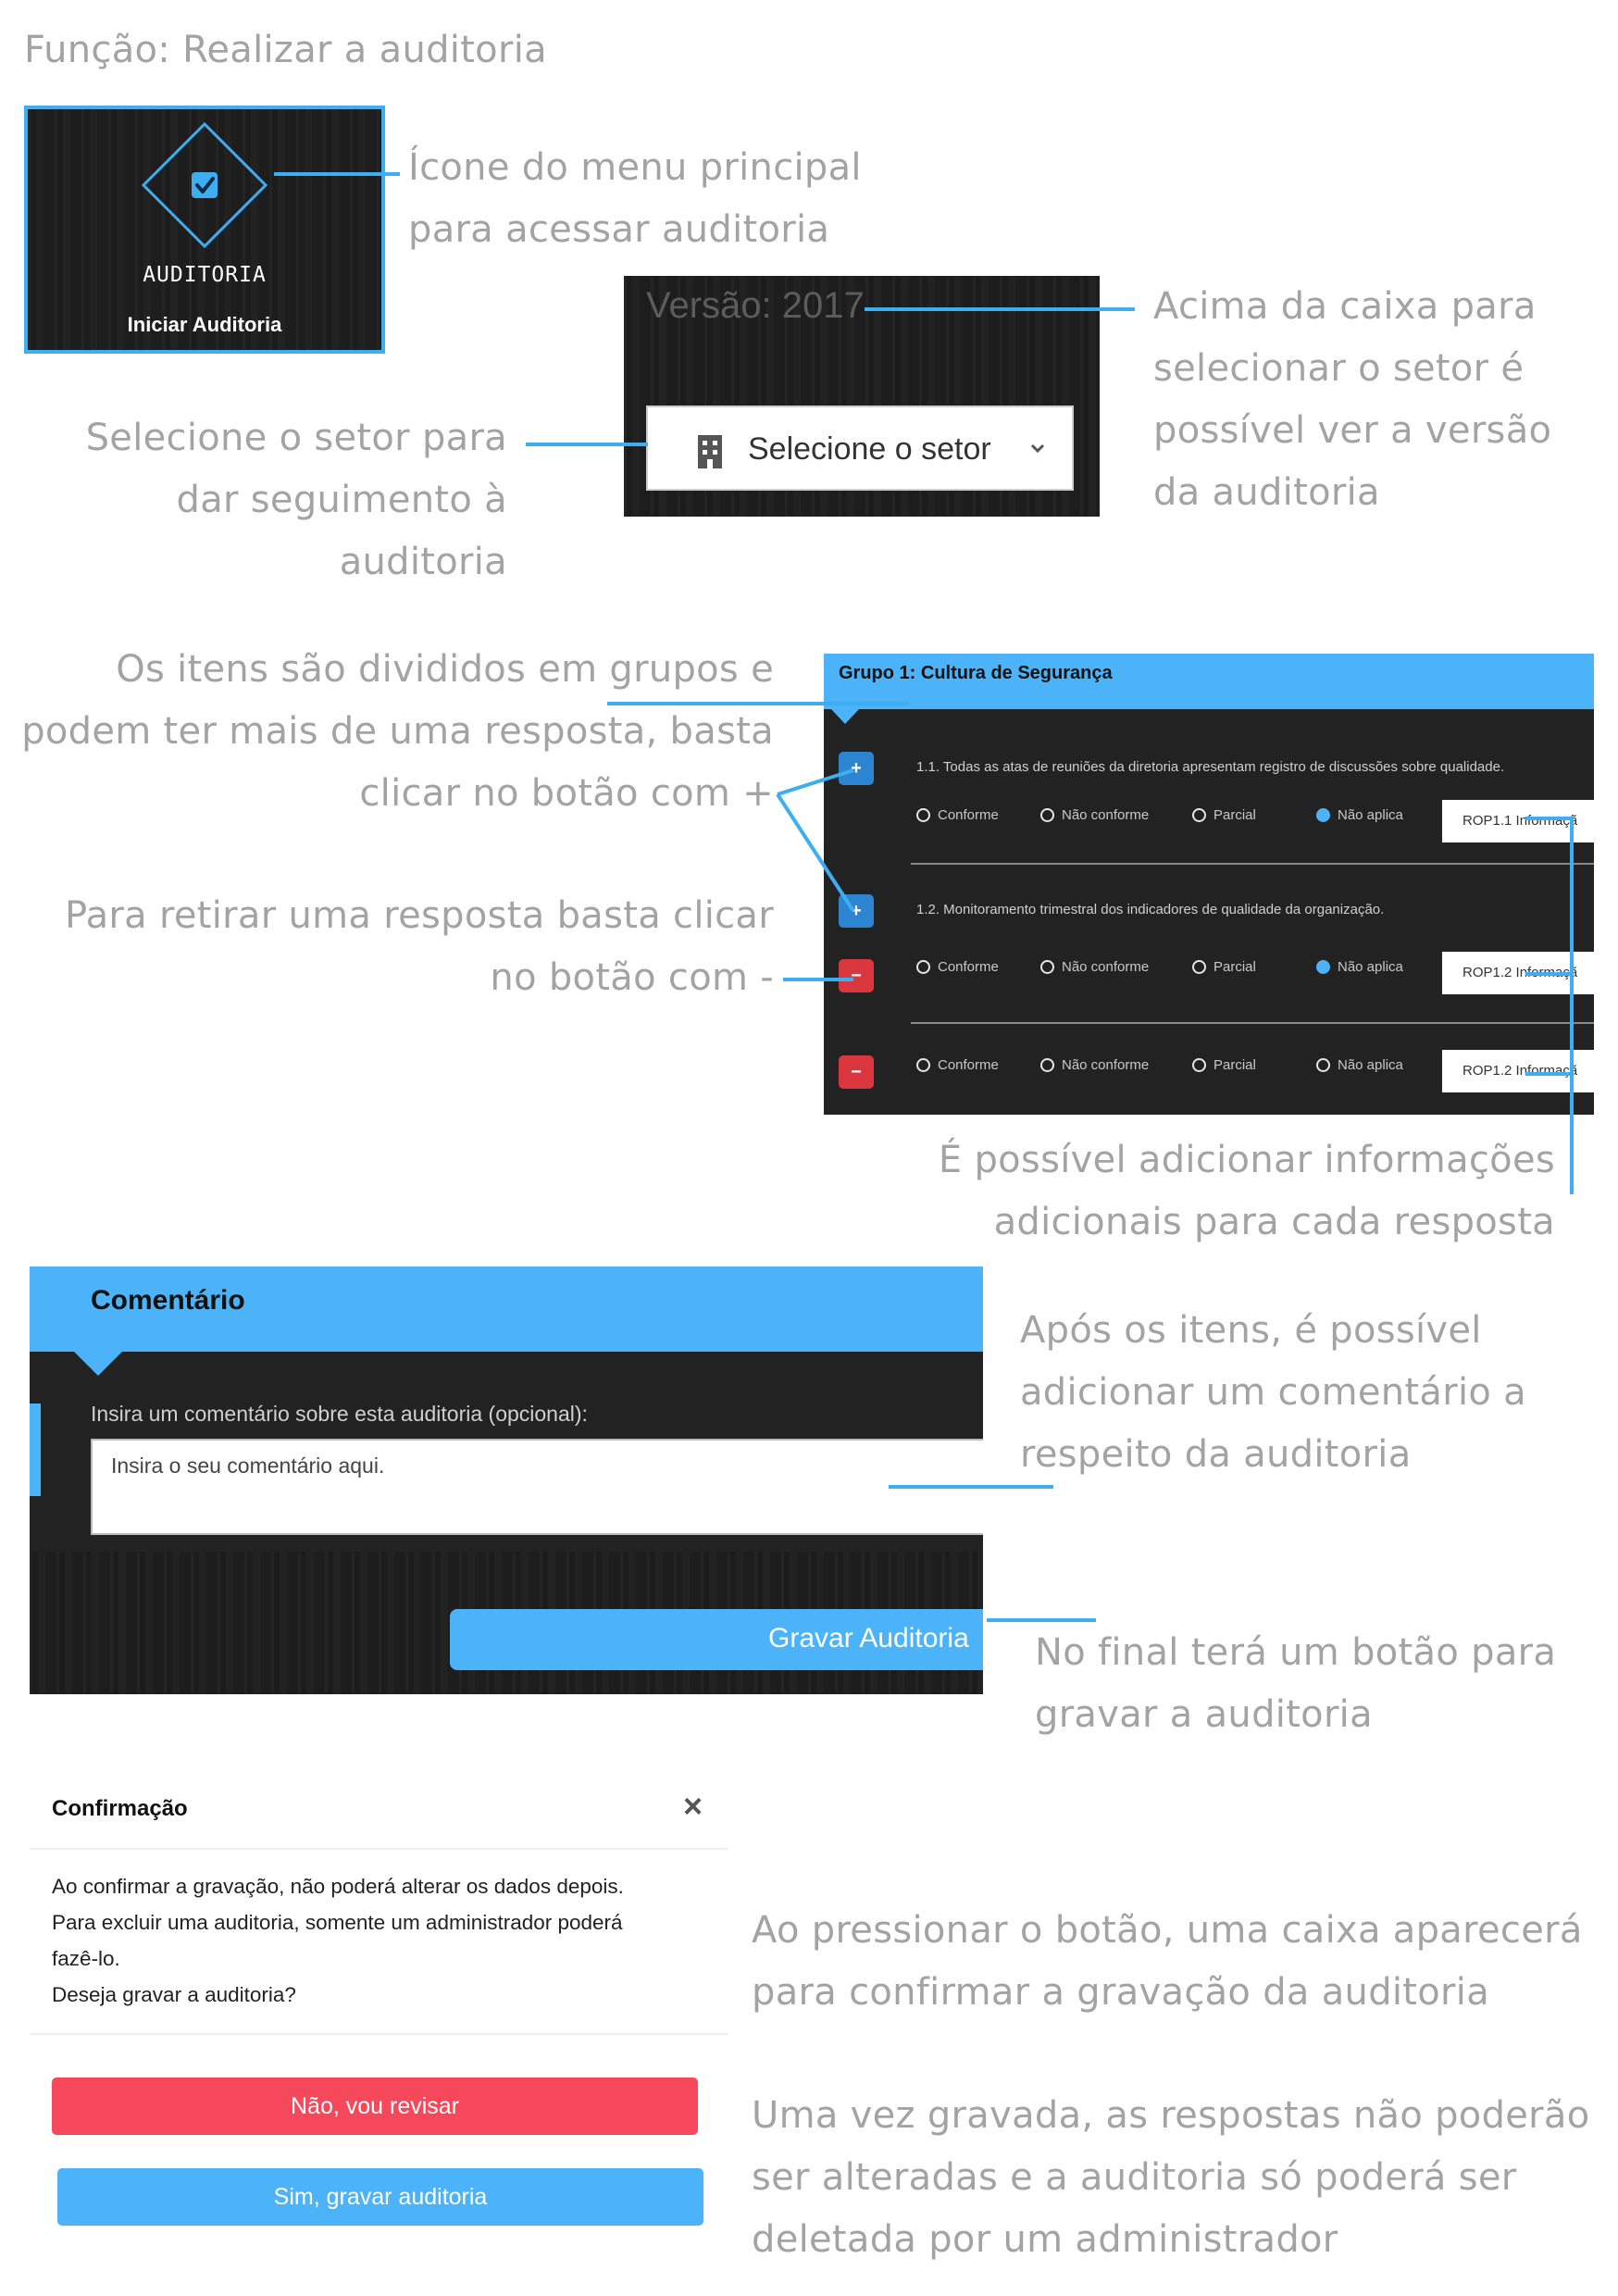 The image size is (1618, 2296). What do you see at coordinates (98, 1364) in the screenshot?
I see `comment-header-pointer` at bounding box center [98, 1364].